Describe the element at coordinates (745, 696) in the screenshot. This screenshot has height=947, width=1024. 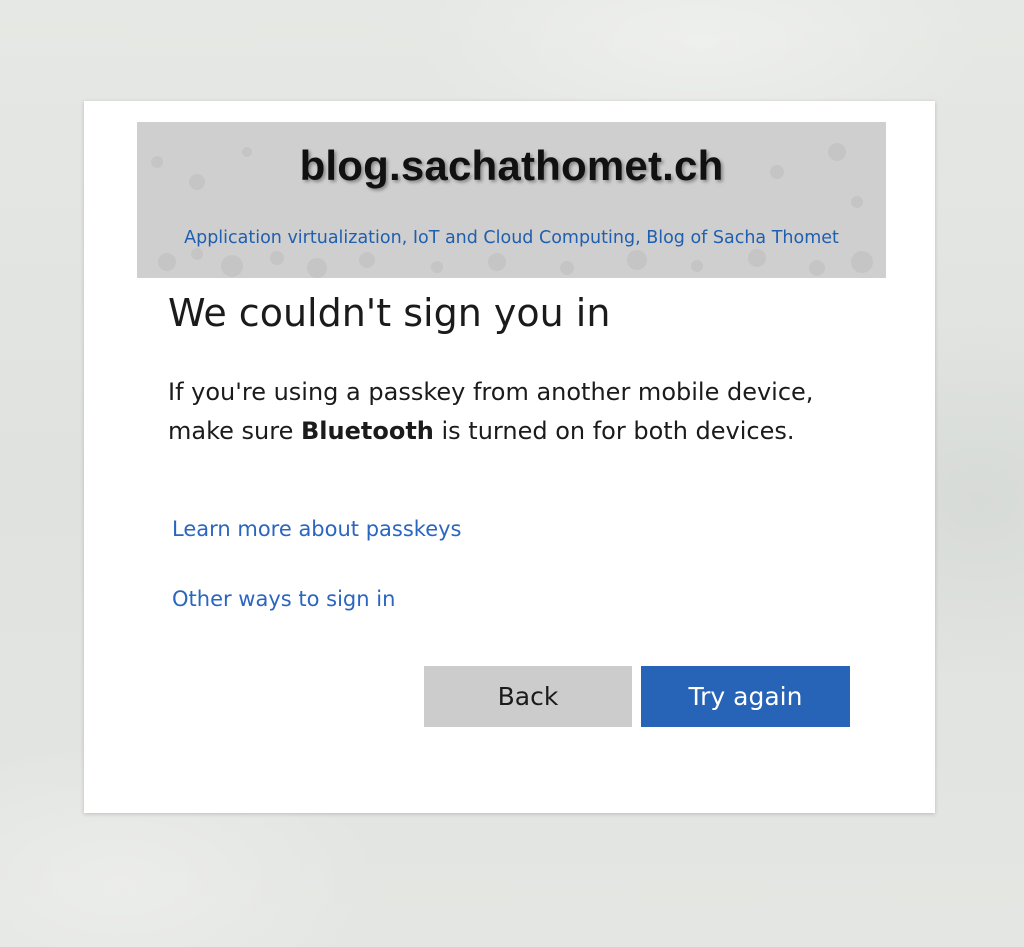
I see `try-again-button: Try again` at that location.